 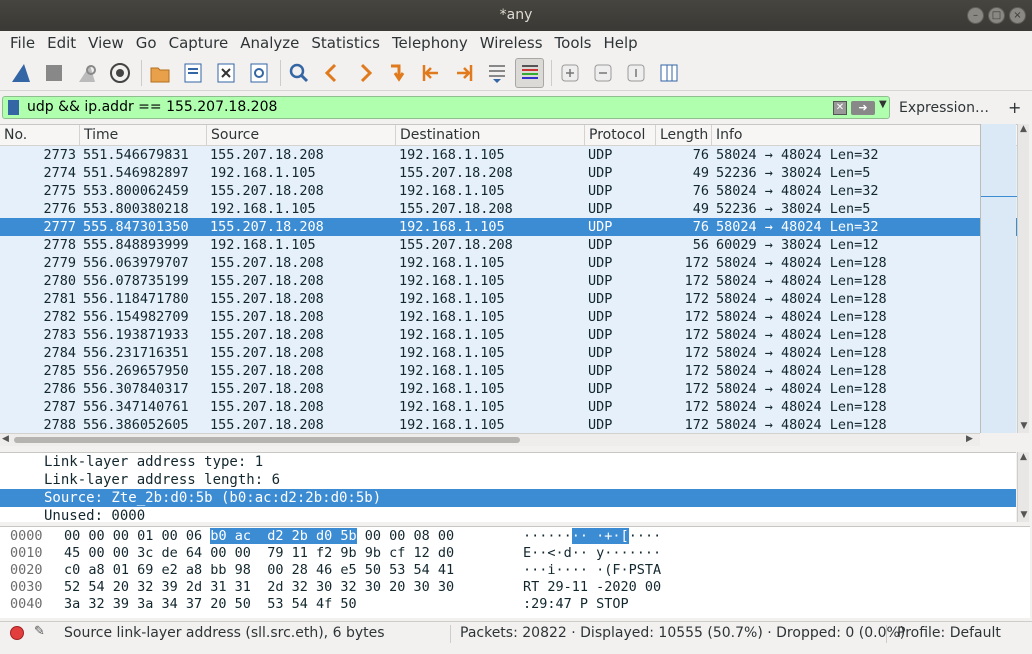 I want to click on edit-comment-icon: ✎, so click(x=39, y=631).